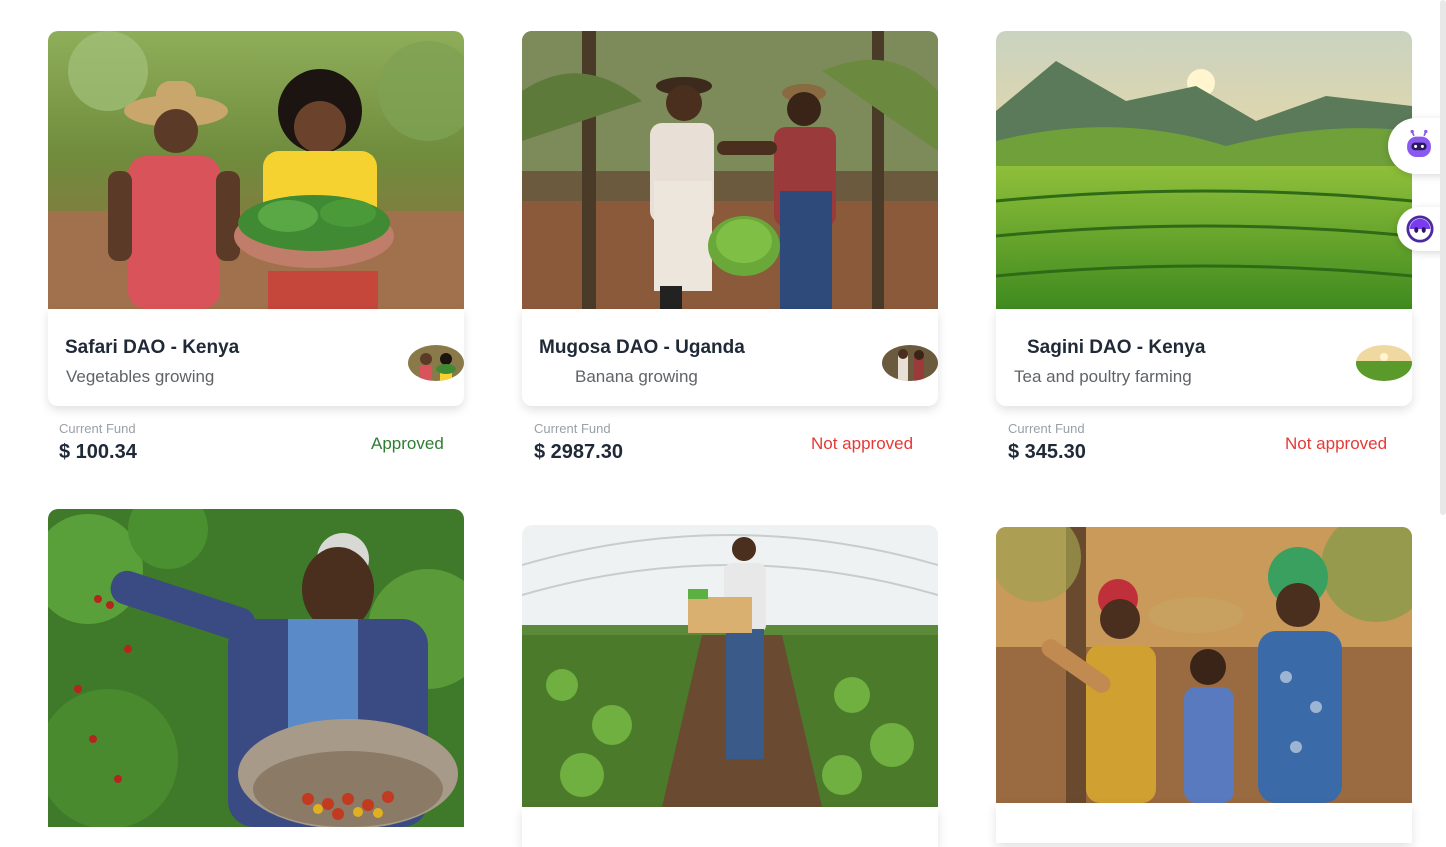 The height and width of the screenshot is (847, 1446). Describe the element at coordinates (636, 376) in the screenshot. I see `project-activity: Banana growing` at that location.